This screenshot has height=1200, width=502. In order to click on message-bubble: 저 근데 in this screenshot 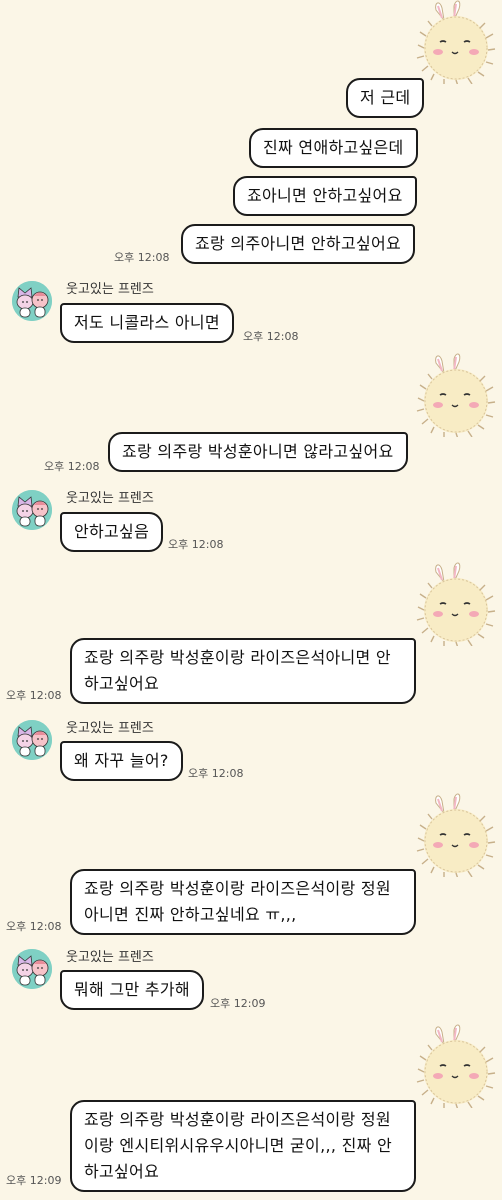, I will do `click(385, 98)`.